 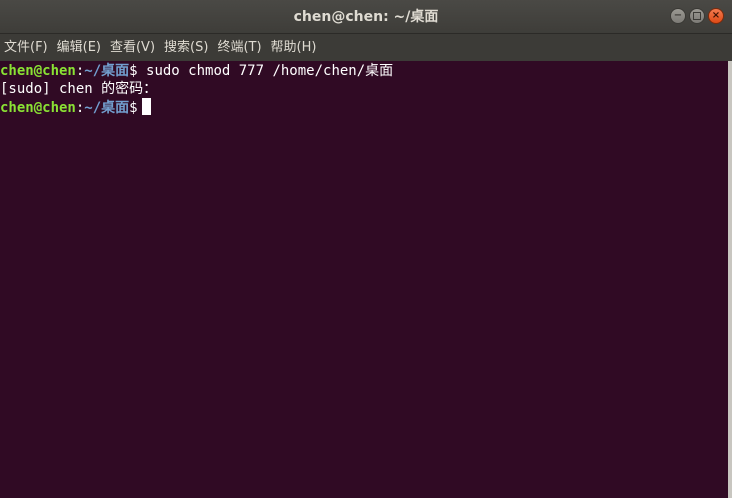 I want to click on close-button: ×, so click(x=716, y=16).